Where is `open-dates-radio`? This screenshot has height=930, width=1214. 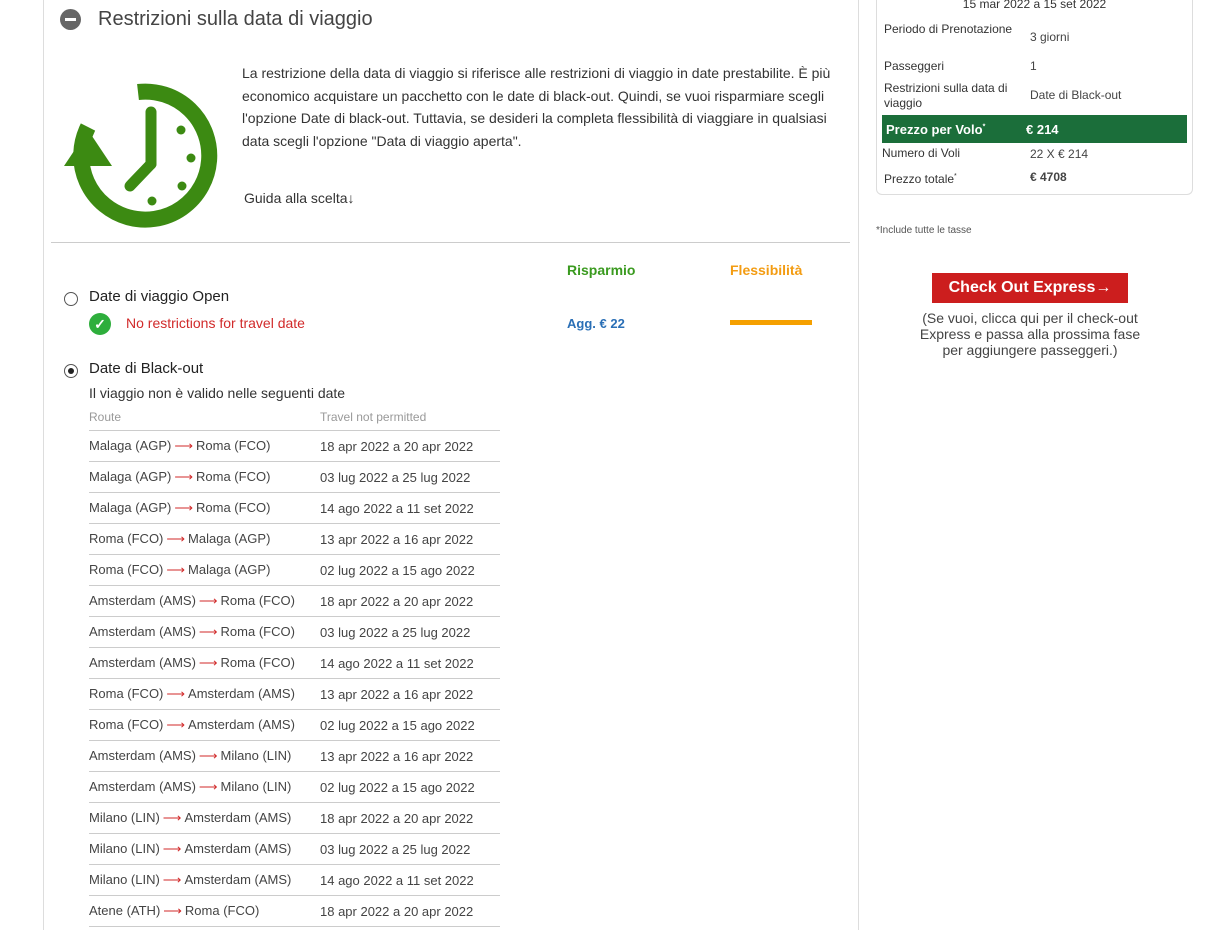
open-dates-radio is located at coordinates (71, 299).